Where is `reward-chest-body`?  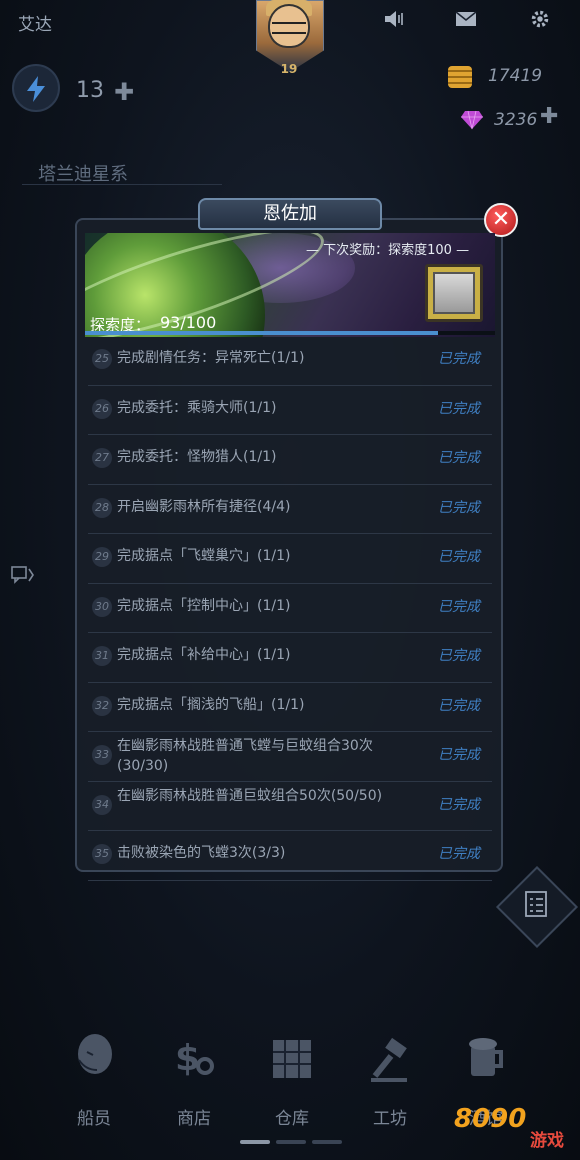 reward-chest-body is located at coordinates (454, 293).